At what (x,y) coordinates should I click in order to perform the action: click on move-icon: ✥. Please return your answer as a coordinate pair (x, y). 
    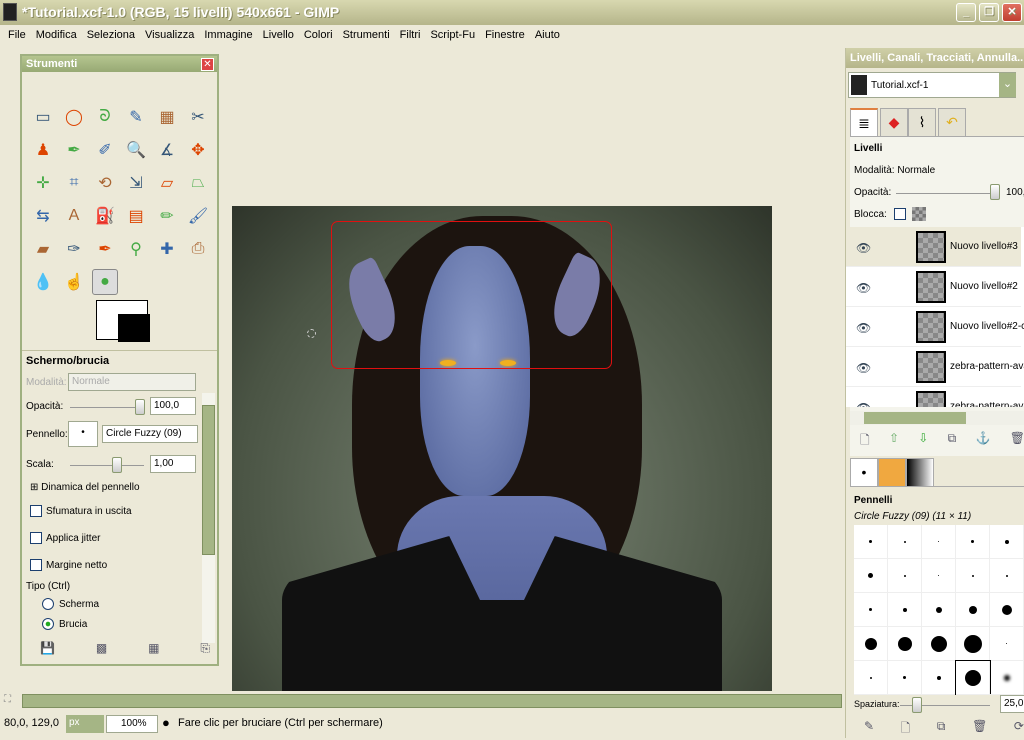
    Looking at the image, I should click on (198, 150).